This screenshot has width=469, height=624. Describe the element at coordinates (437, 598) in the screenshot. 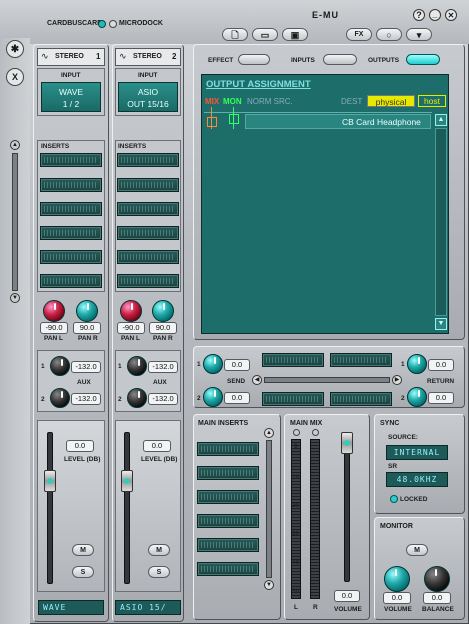

I see `monitor-balance-value: 0.0` at that location.